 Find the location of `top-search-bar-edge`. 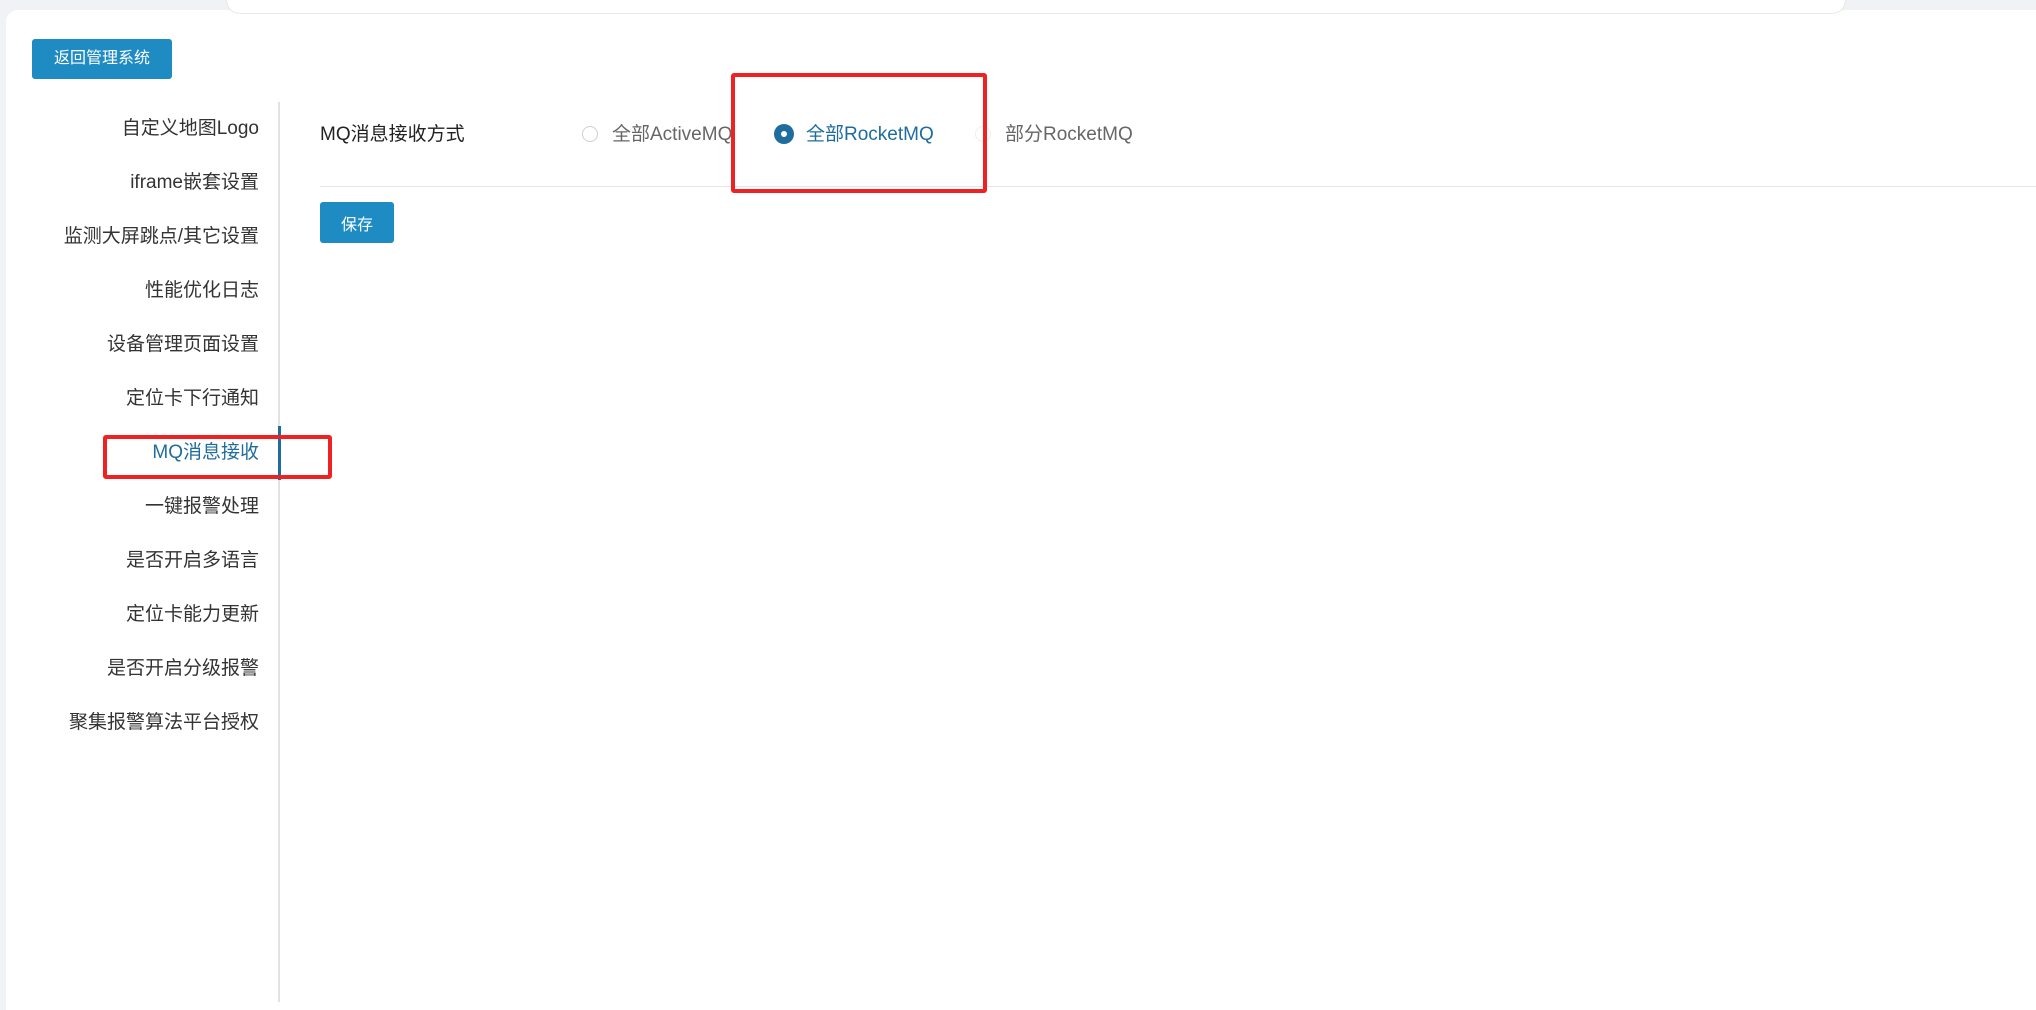

top-search-bar-edge is located at coordinates (1036, 7).